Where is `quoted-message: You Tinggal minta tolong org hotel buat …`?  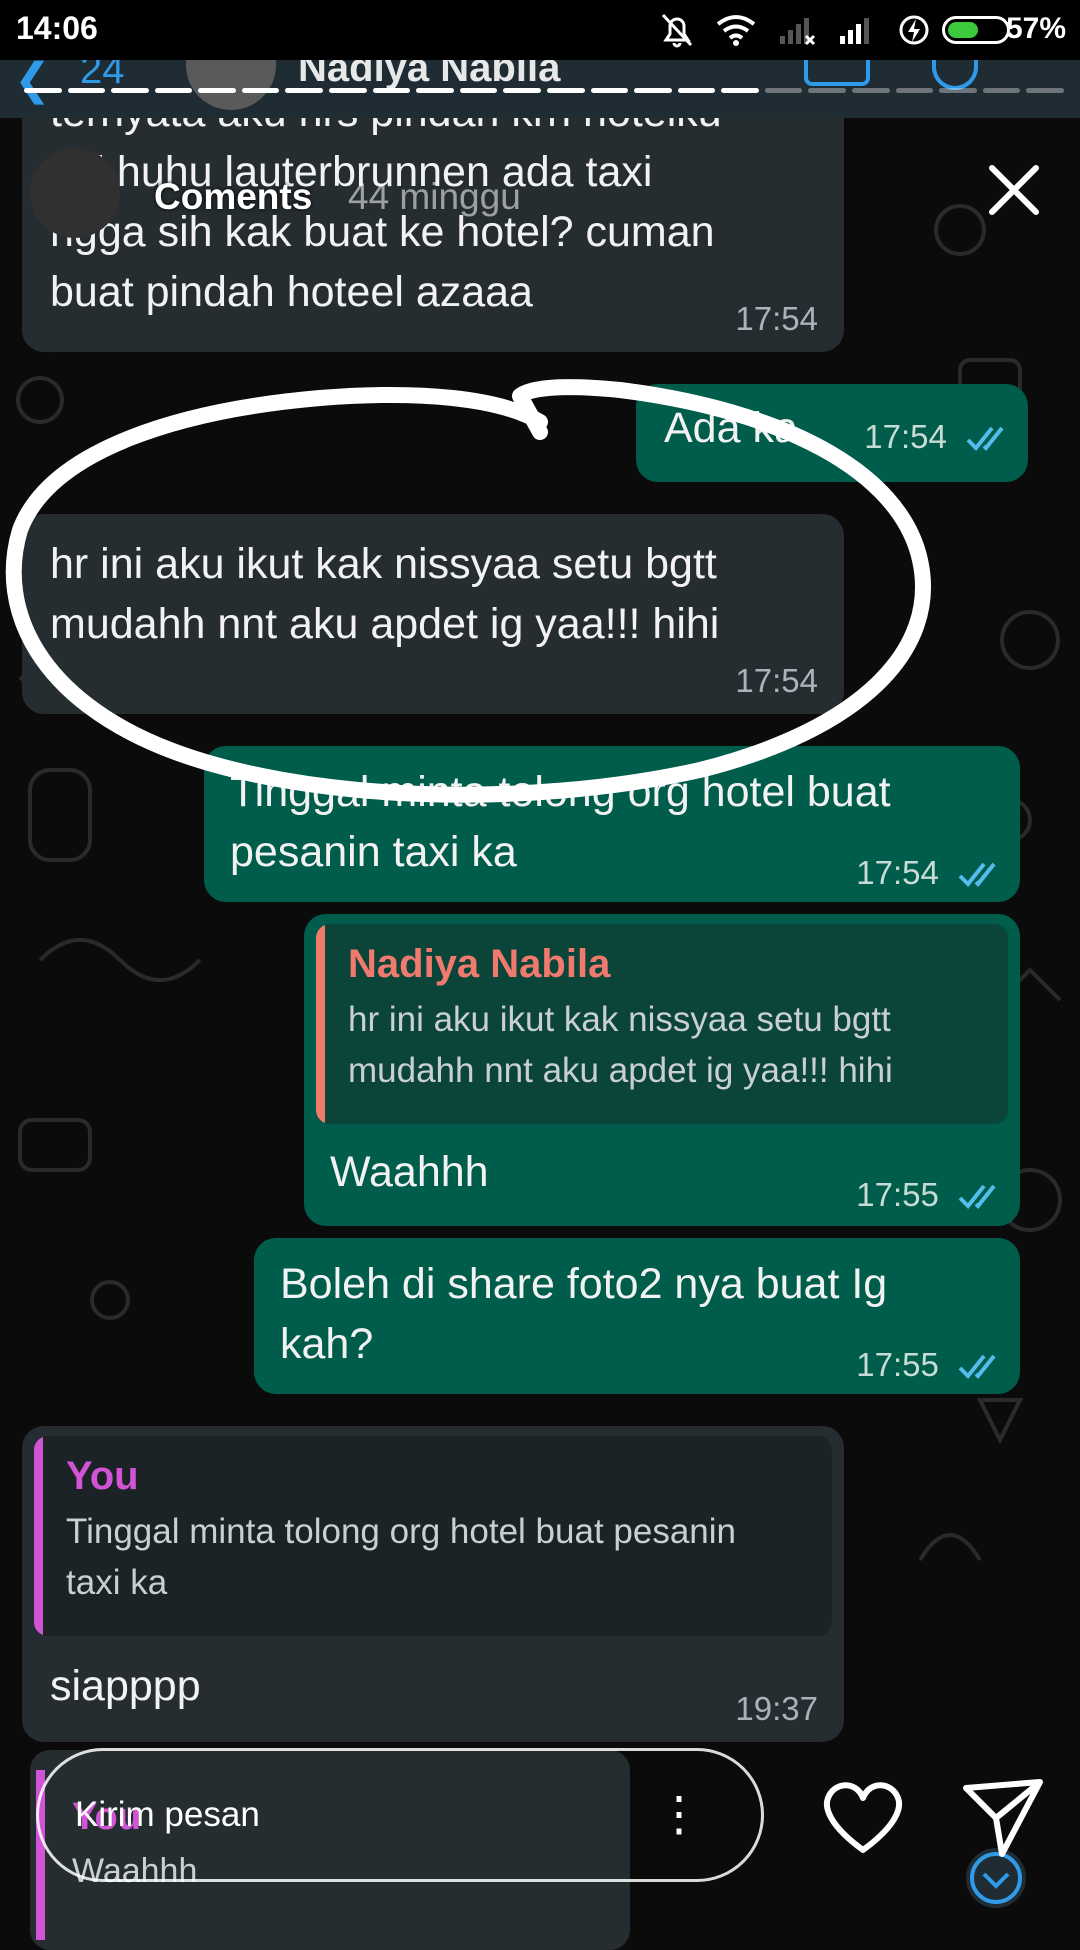 quoted-message: You Tinggal minta tolong org hotel buat … is located at coordinates (433, 1536).